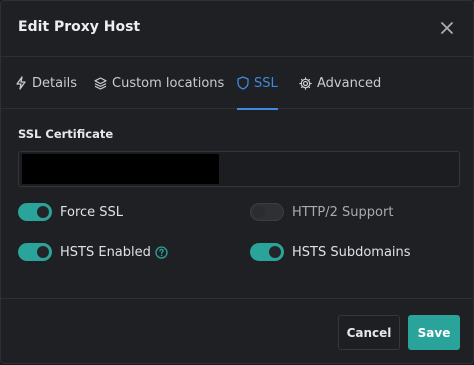  What do you see at coordinates (267, 212) in the screenshot?
I see `http2-support-switch` at bounding box center [267, 212].